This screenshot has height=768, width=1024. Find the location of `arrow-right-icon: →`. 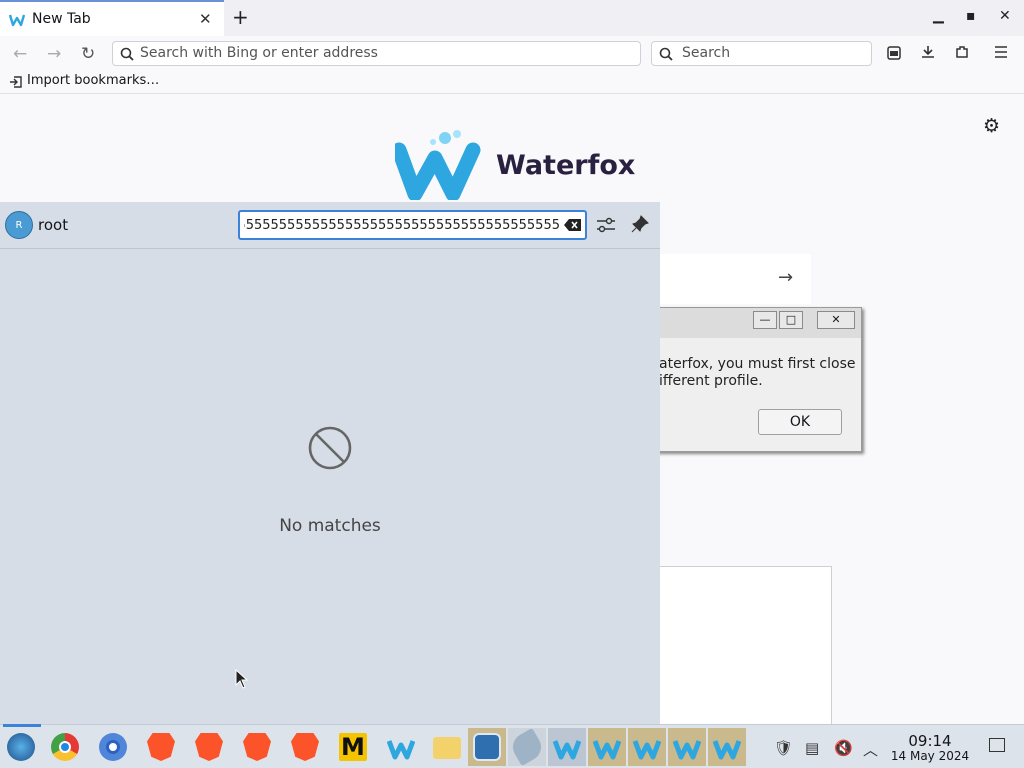

arrow-right-icon: → is located at coordinates (785, 277).